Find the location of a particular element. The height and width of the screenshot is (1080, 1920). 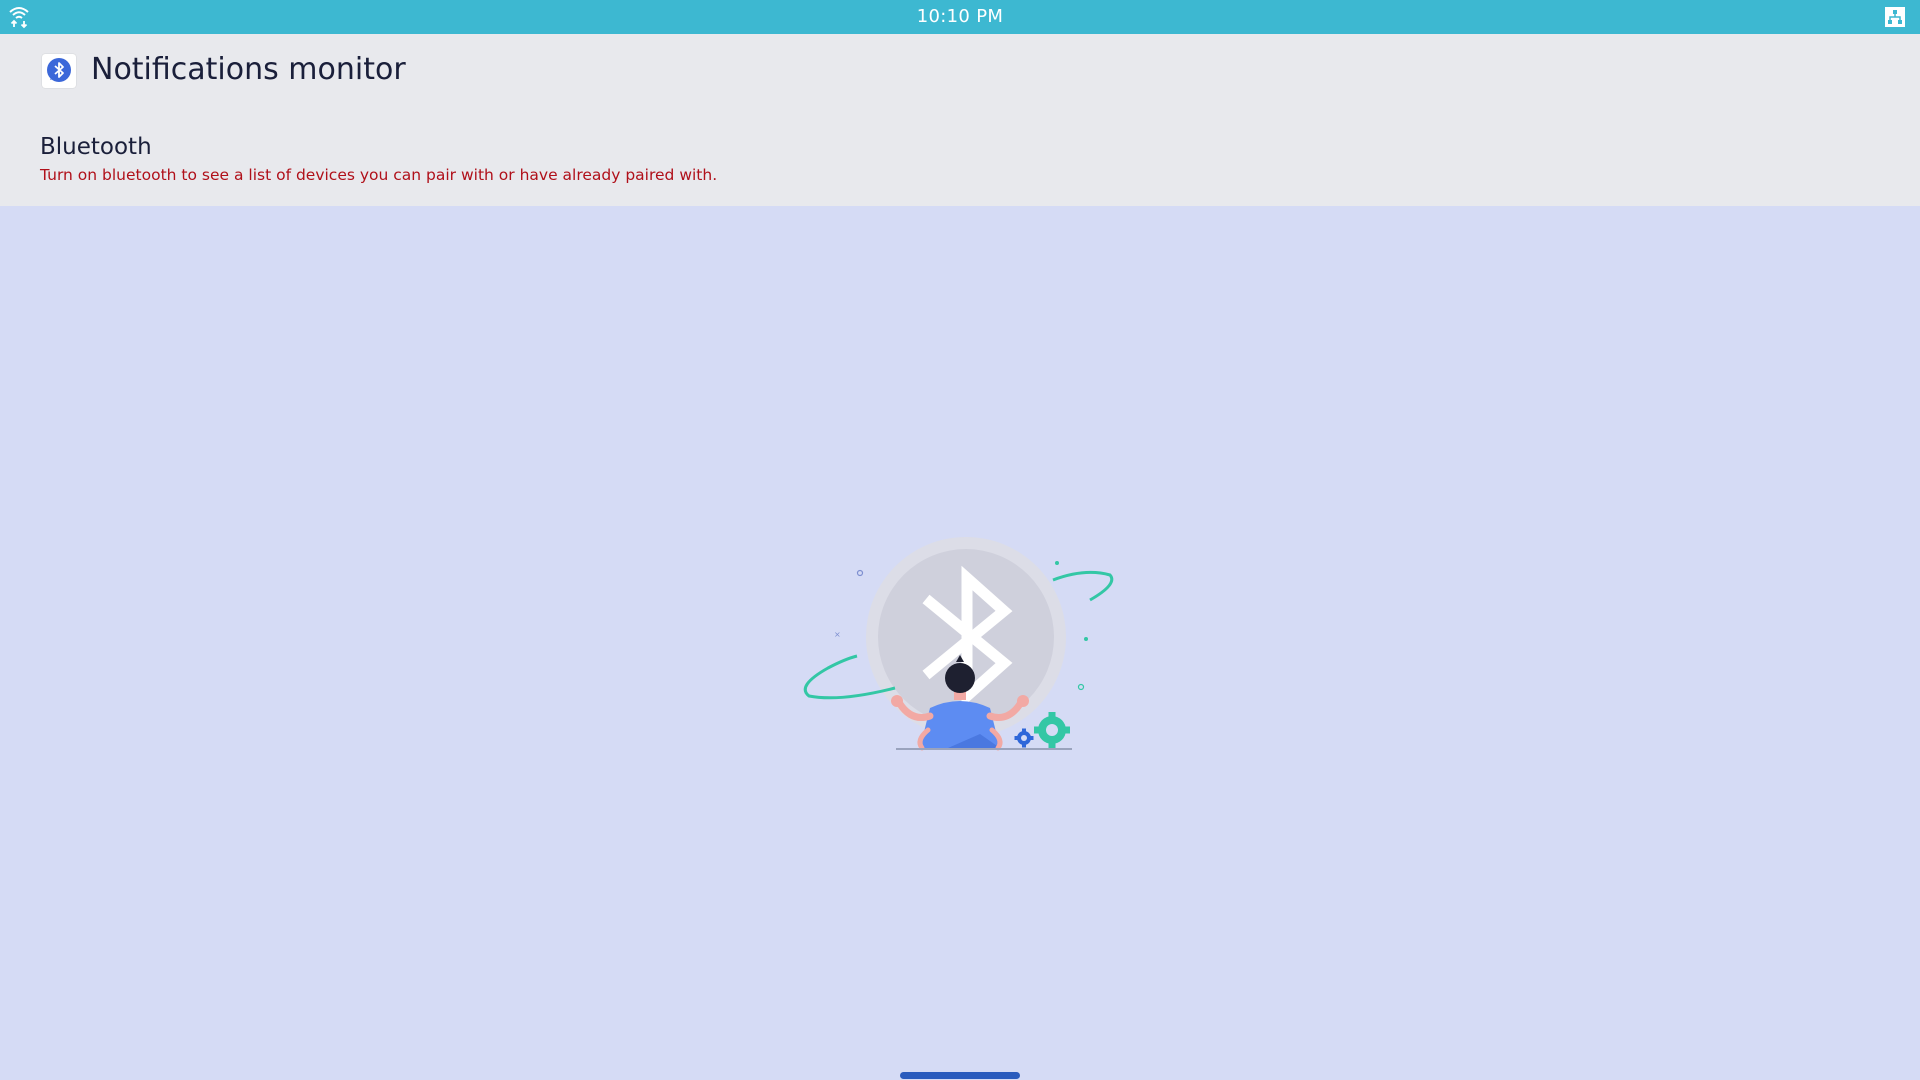

app-title: Notifications monitor is located at coordinates (248, 69).